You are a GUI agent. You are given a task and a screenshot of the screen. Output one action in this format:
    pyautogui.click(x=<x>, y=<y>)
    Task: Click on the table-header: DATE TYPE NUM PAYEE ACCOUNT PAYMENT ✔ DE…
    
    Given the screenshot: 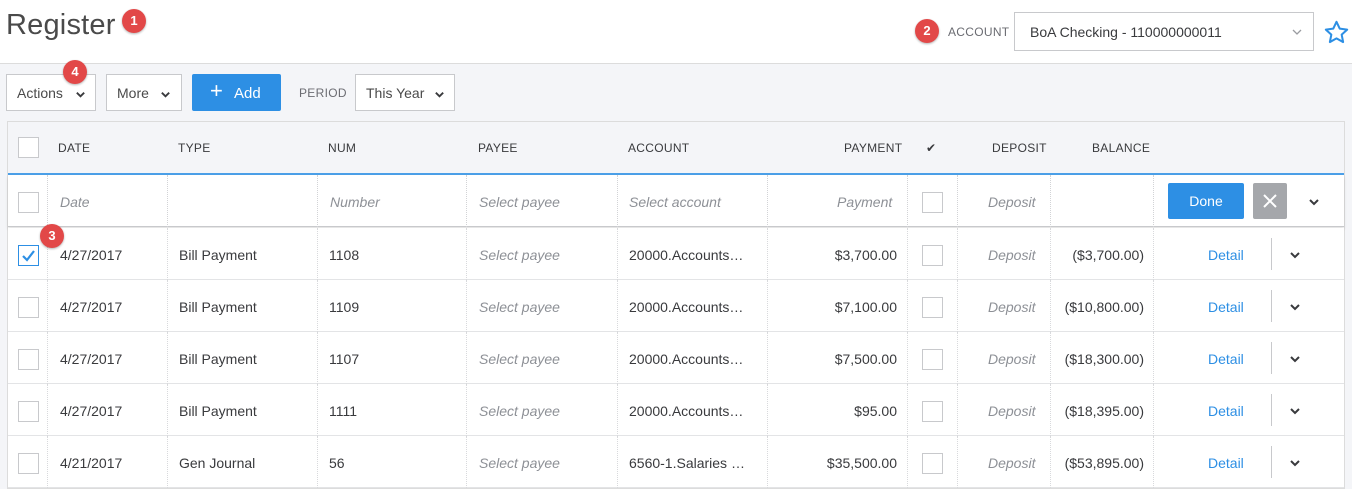 What is the action you would take?
    pyautogui.click(x=676, y=148)
    